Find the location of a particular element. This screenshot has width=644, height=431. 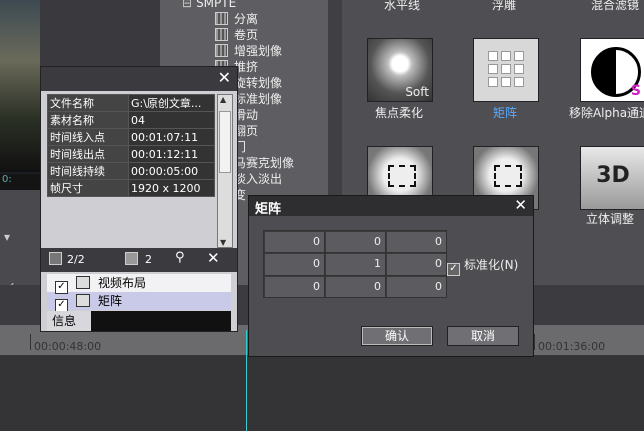

property-key: 素材名称 is located at coordinates (88, 120).